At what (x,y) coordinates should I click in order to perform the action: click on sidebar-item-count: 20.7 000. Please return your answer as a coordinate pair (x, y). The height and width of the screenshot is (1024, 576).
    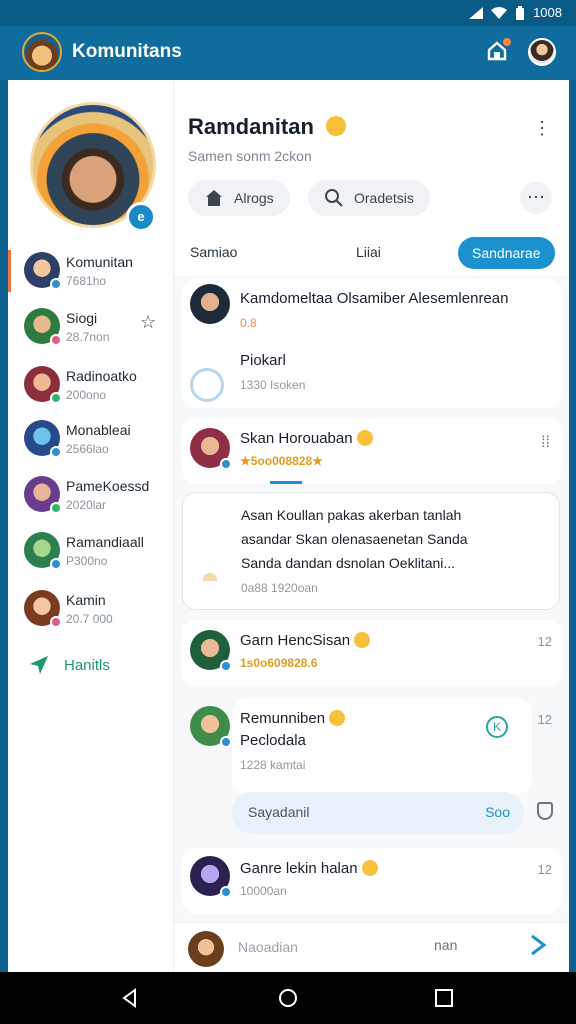
    Looking at the image, I should click on (89, 619).